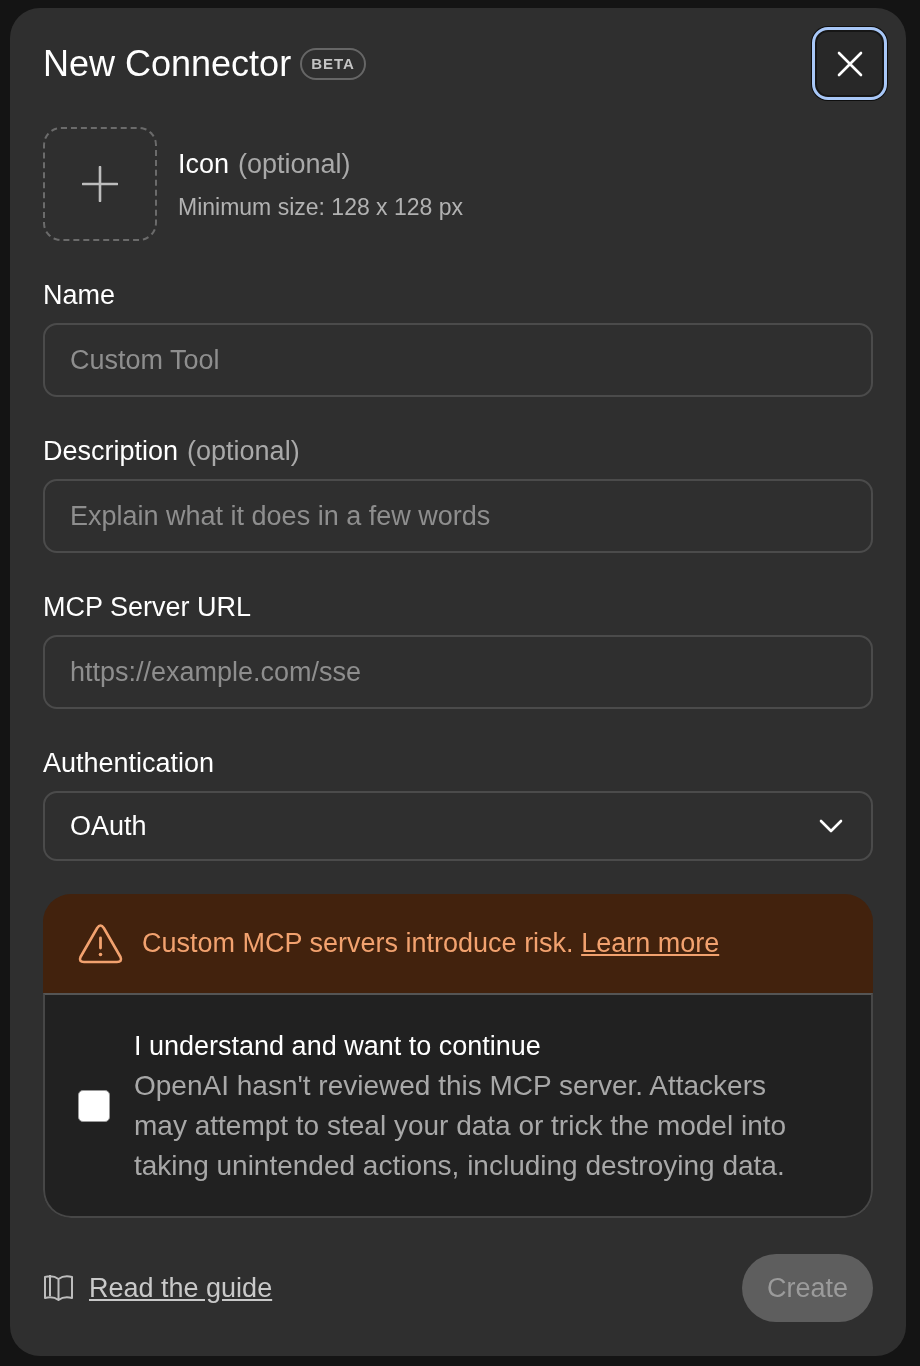 The width and height of the screenshot is (920, 1366). I want to click on text-field: Explain what it does in a few words, so click(458, 516).